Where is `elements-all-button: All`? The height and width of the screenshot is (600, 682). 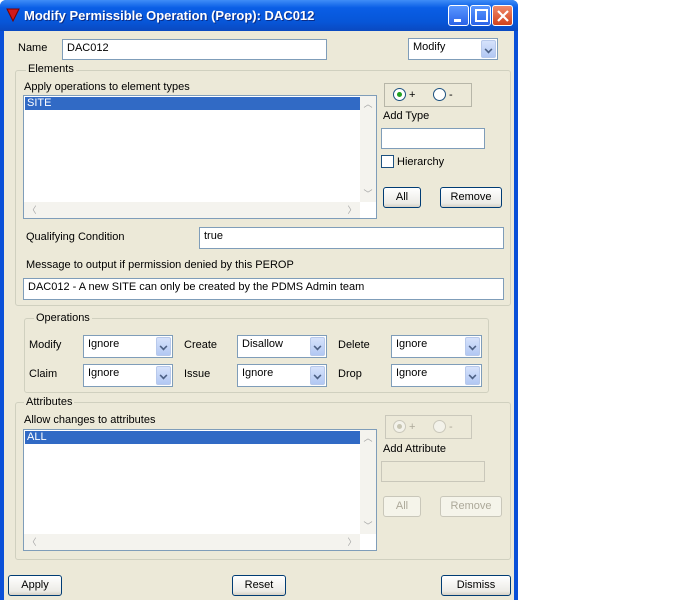
elements-all-button: All is located at coordinates (402, 197).